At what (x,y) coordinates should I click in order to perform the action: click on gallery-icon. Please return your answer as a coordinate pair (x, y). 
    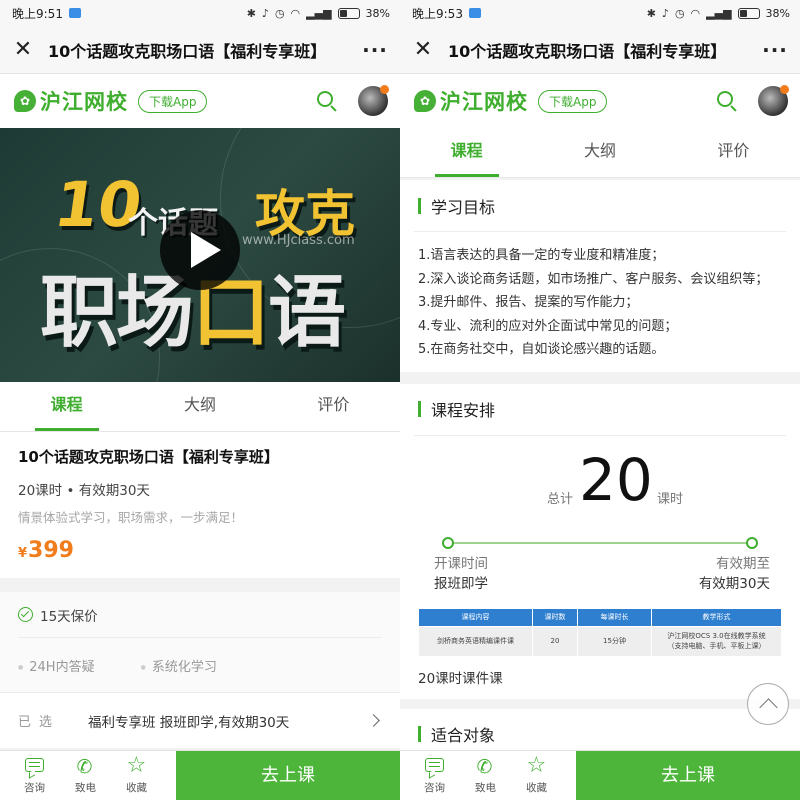
    Looking at the image, I should click on (74, 13).